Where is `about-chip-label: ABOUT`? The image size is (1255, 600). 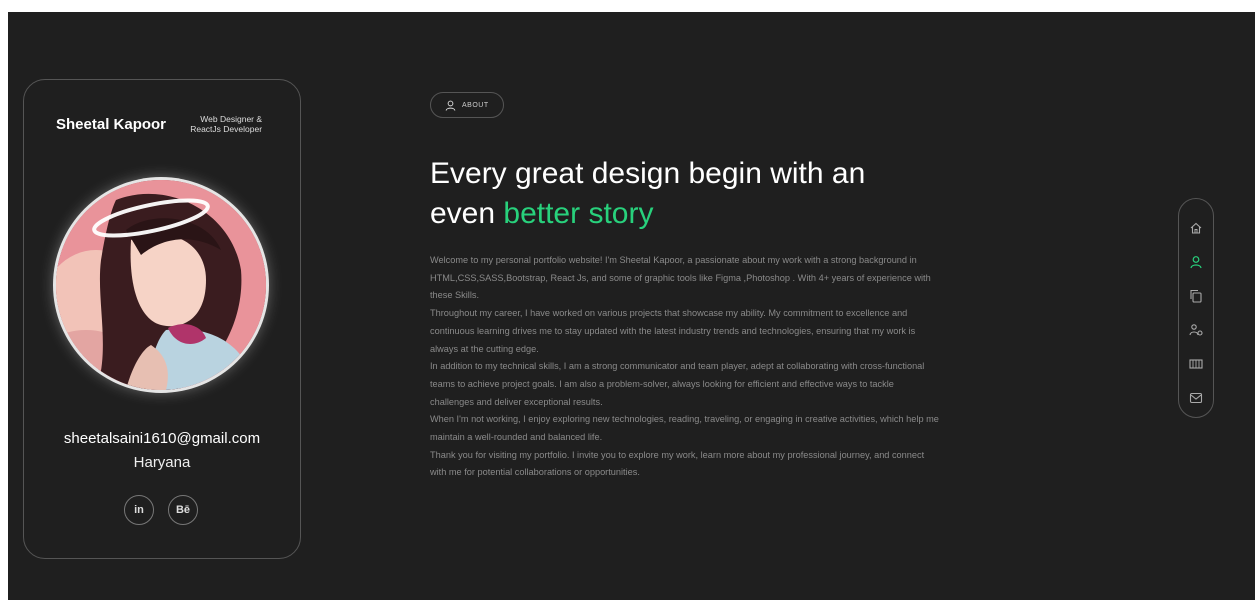 about-chip-label: ABOUT is located at coordinates (475, 105).